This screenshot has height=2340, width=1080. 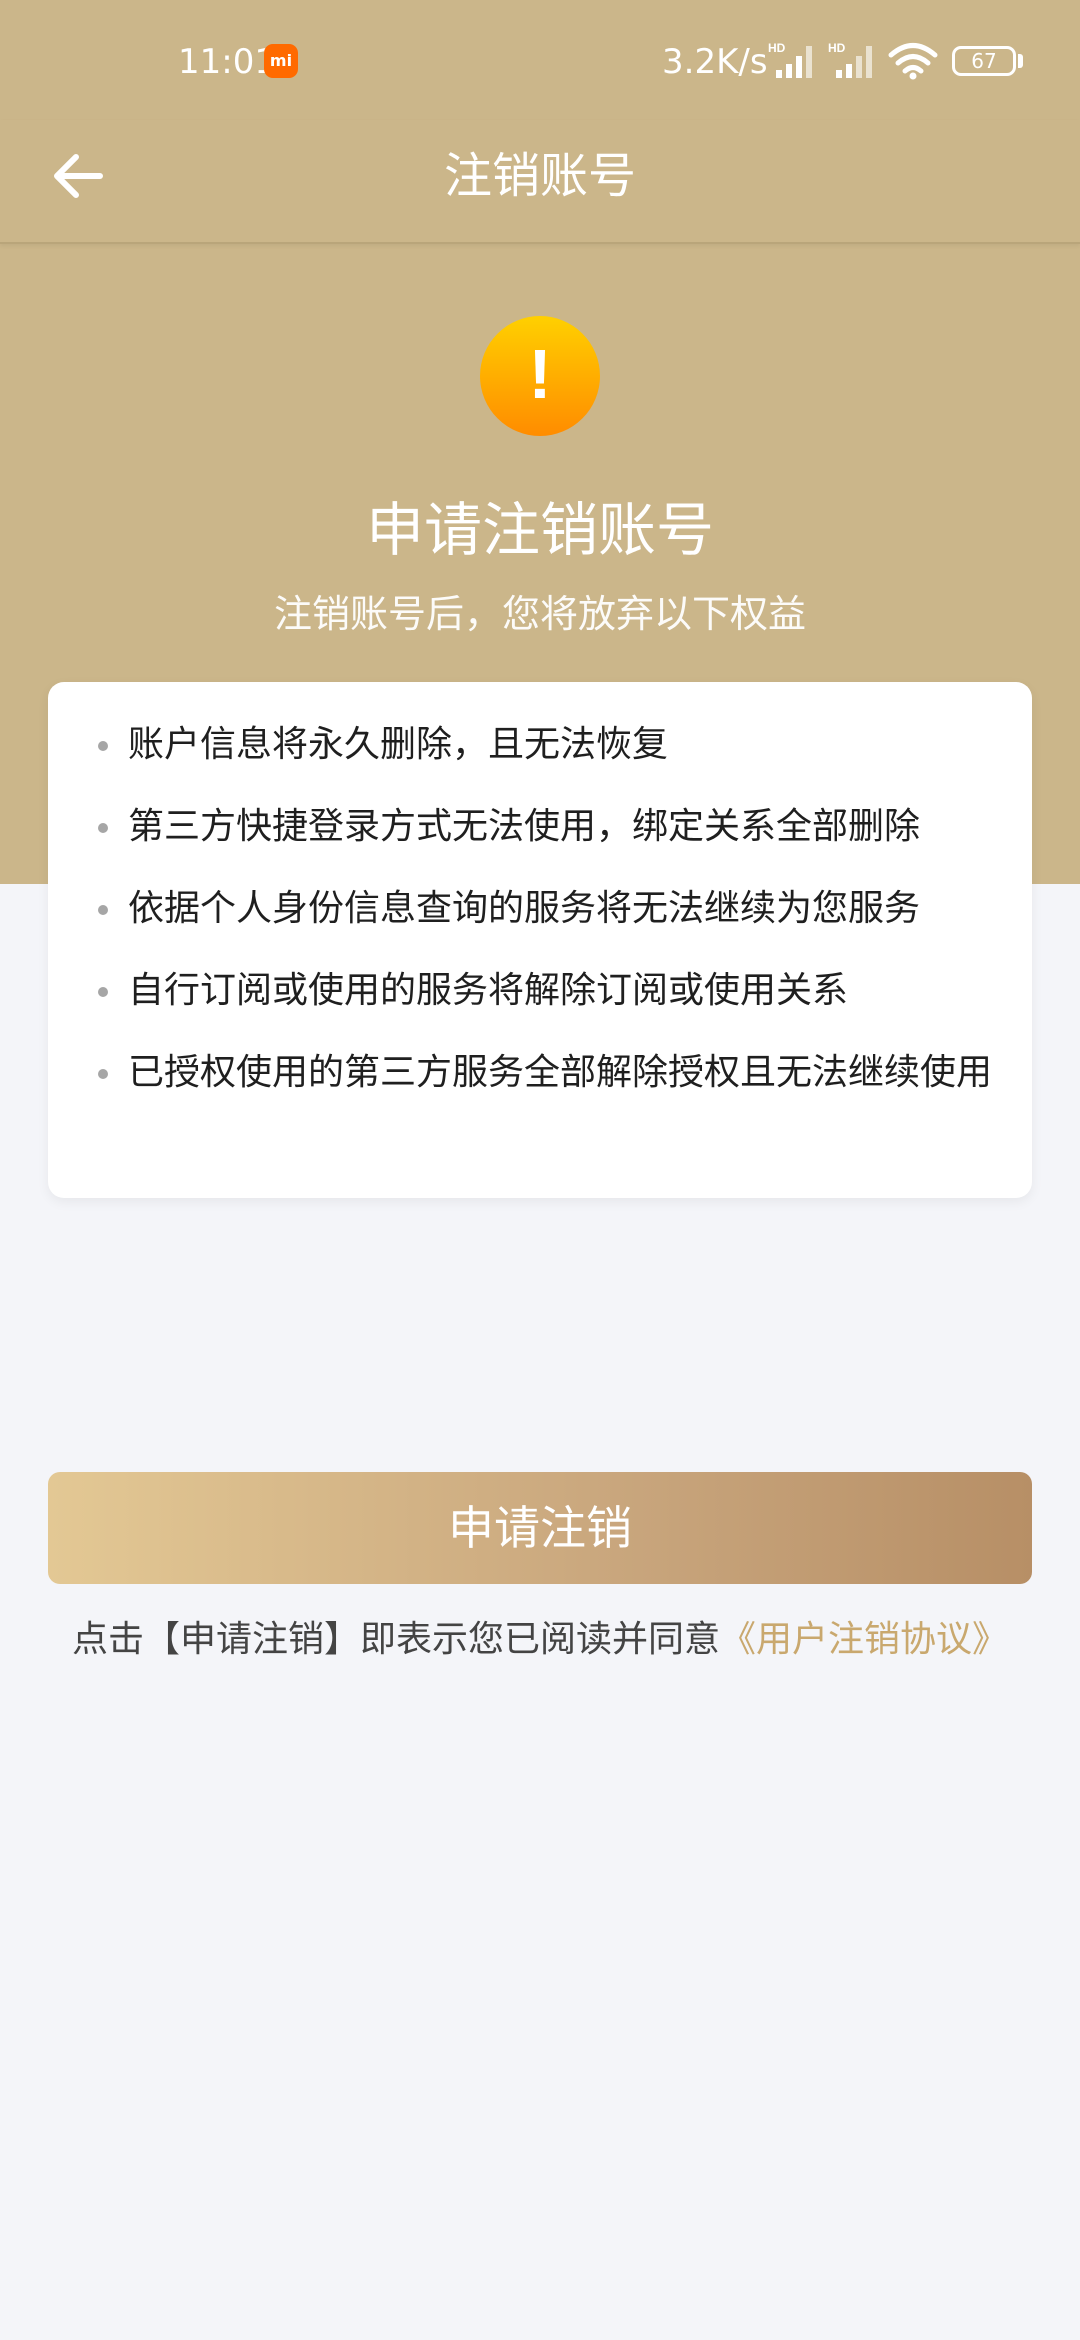 I want to click on status-time: 11:01, so click(x=227, y=62).